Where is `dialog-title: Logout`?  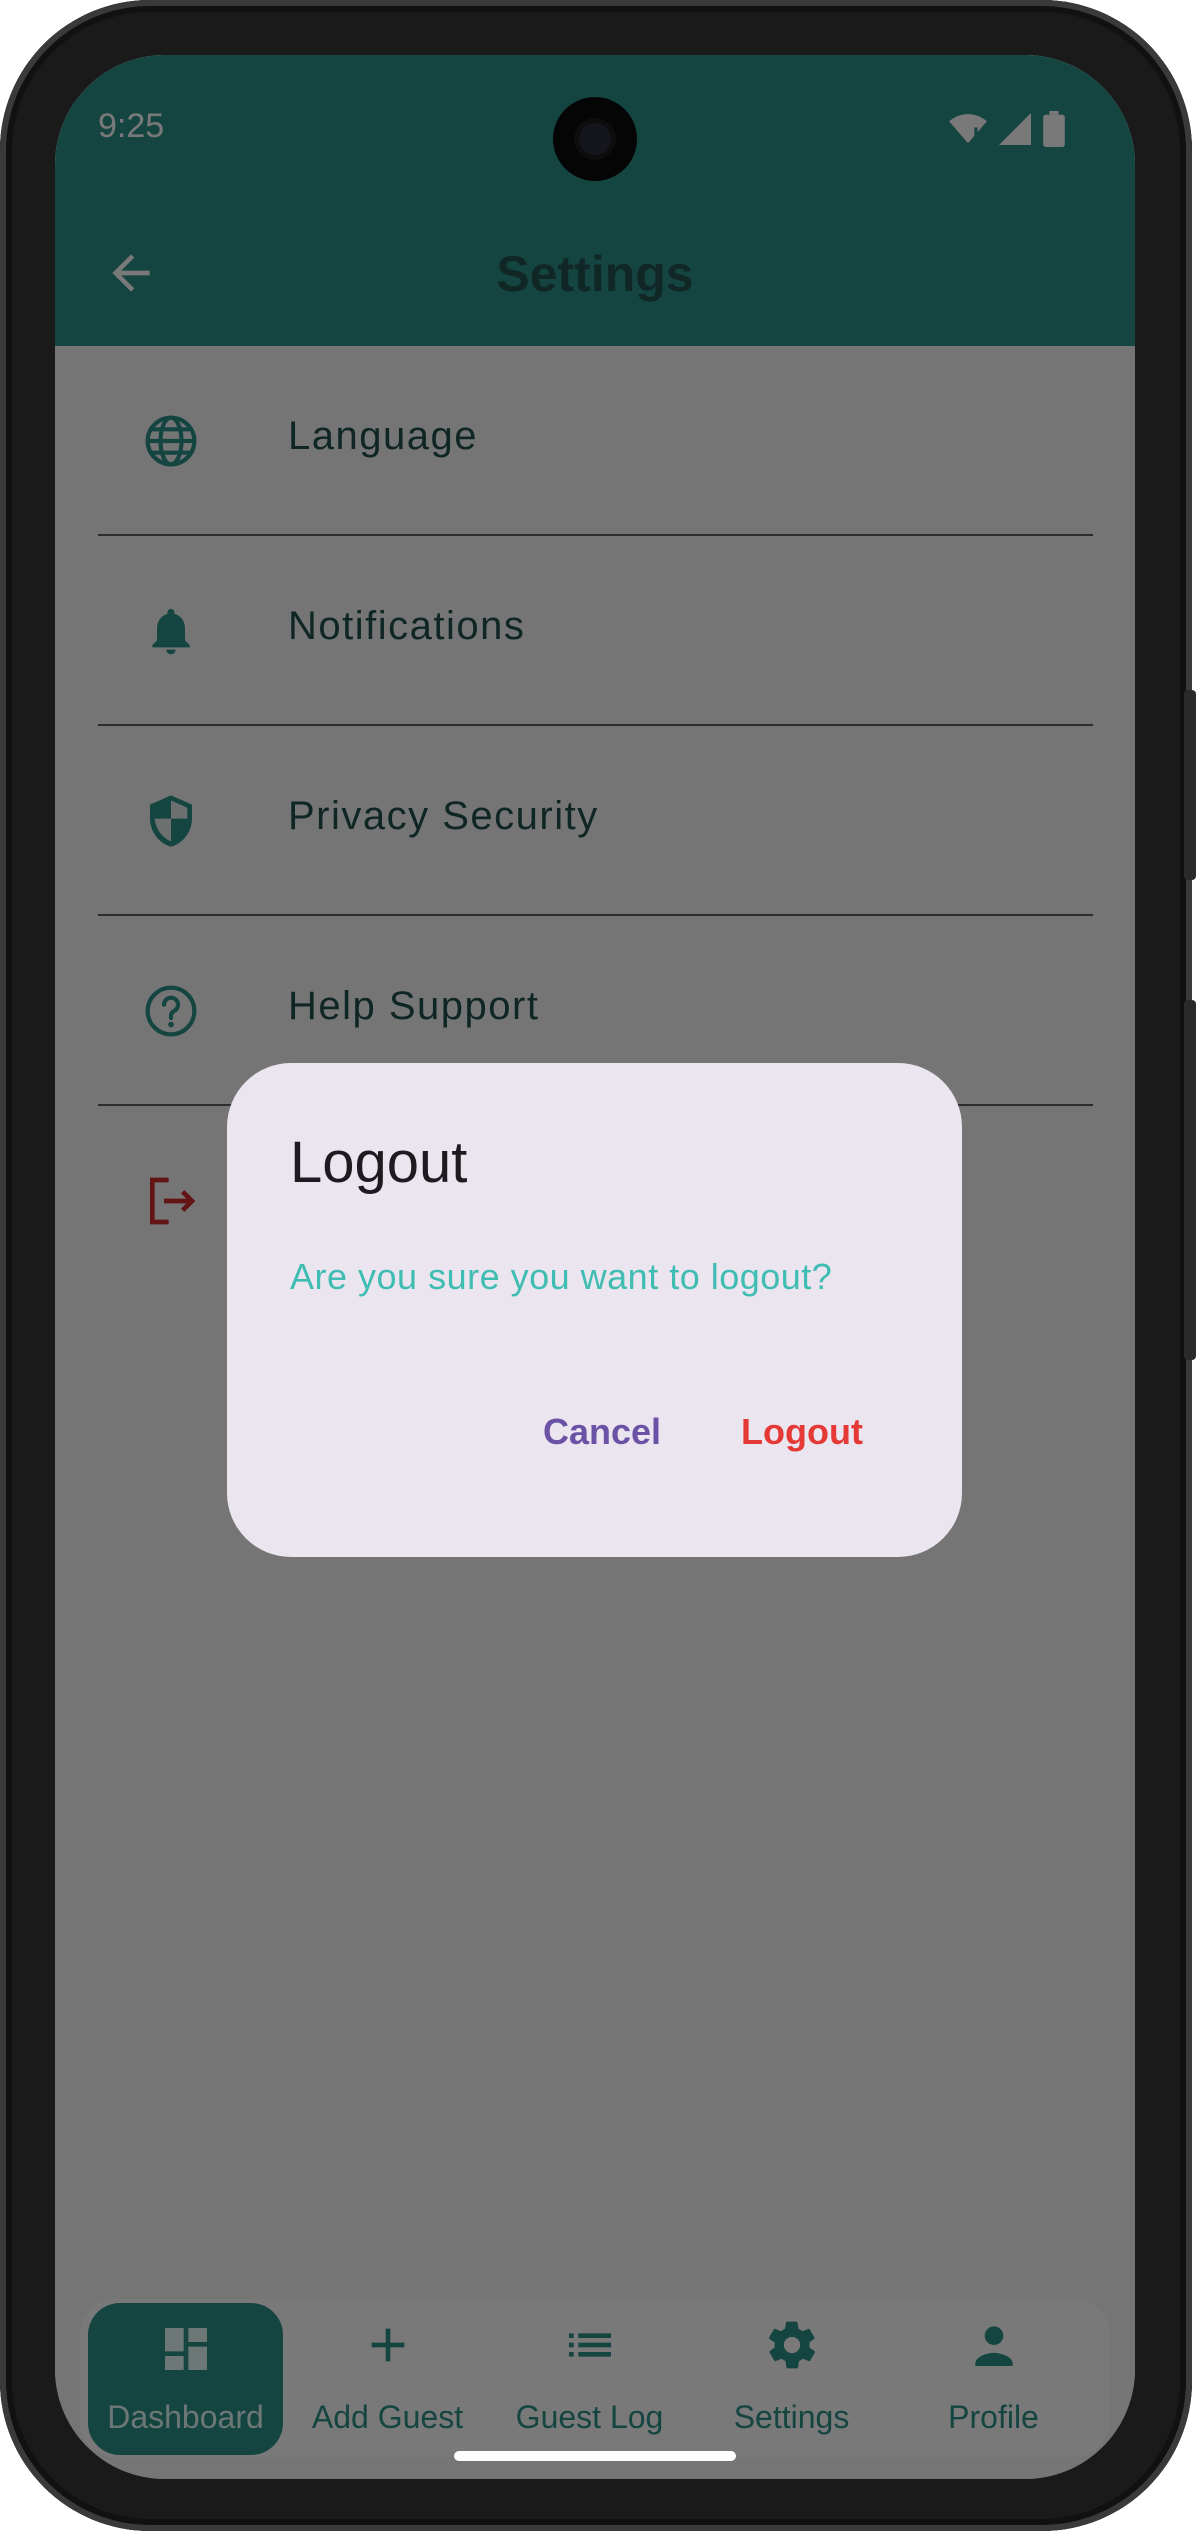
dialog-title: Logout is located at coordinates (379, 1162).